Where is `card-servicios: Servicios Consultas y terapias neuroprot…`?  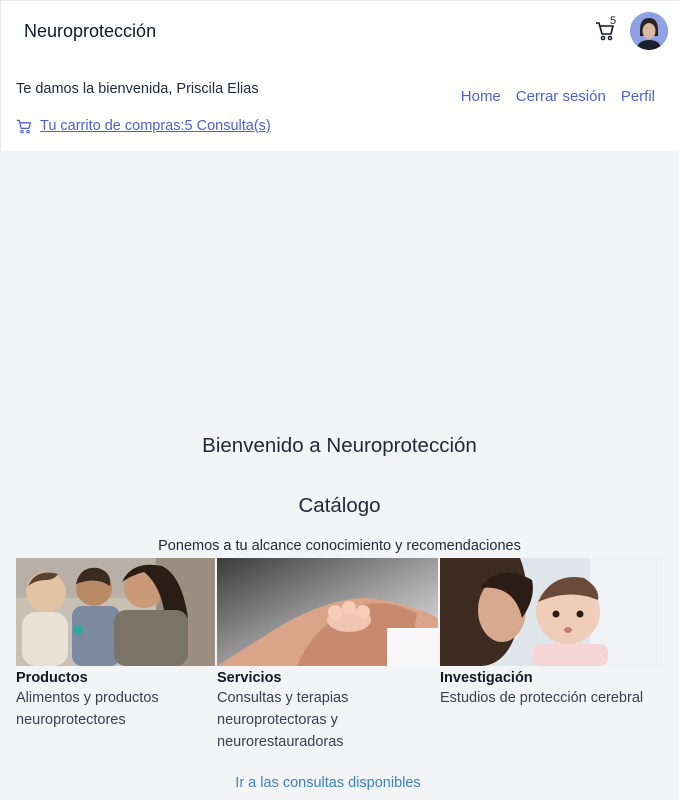
card-servicios: Servicios Consultas y terapias neuroprot… is located at coordinates (327, 655).